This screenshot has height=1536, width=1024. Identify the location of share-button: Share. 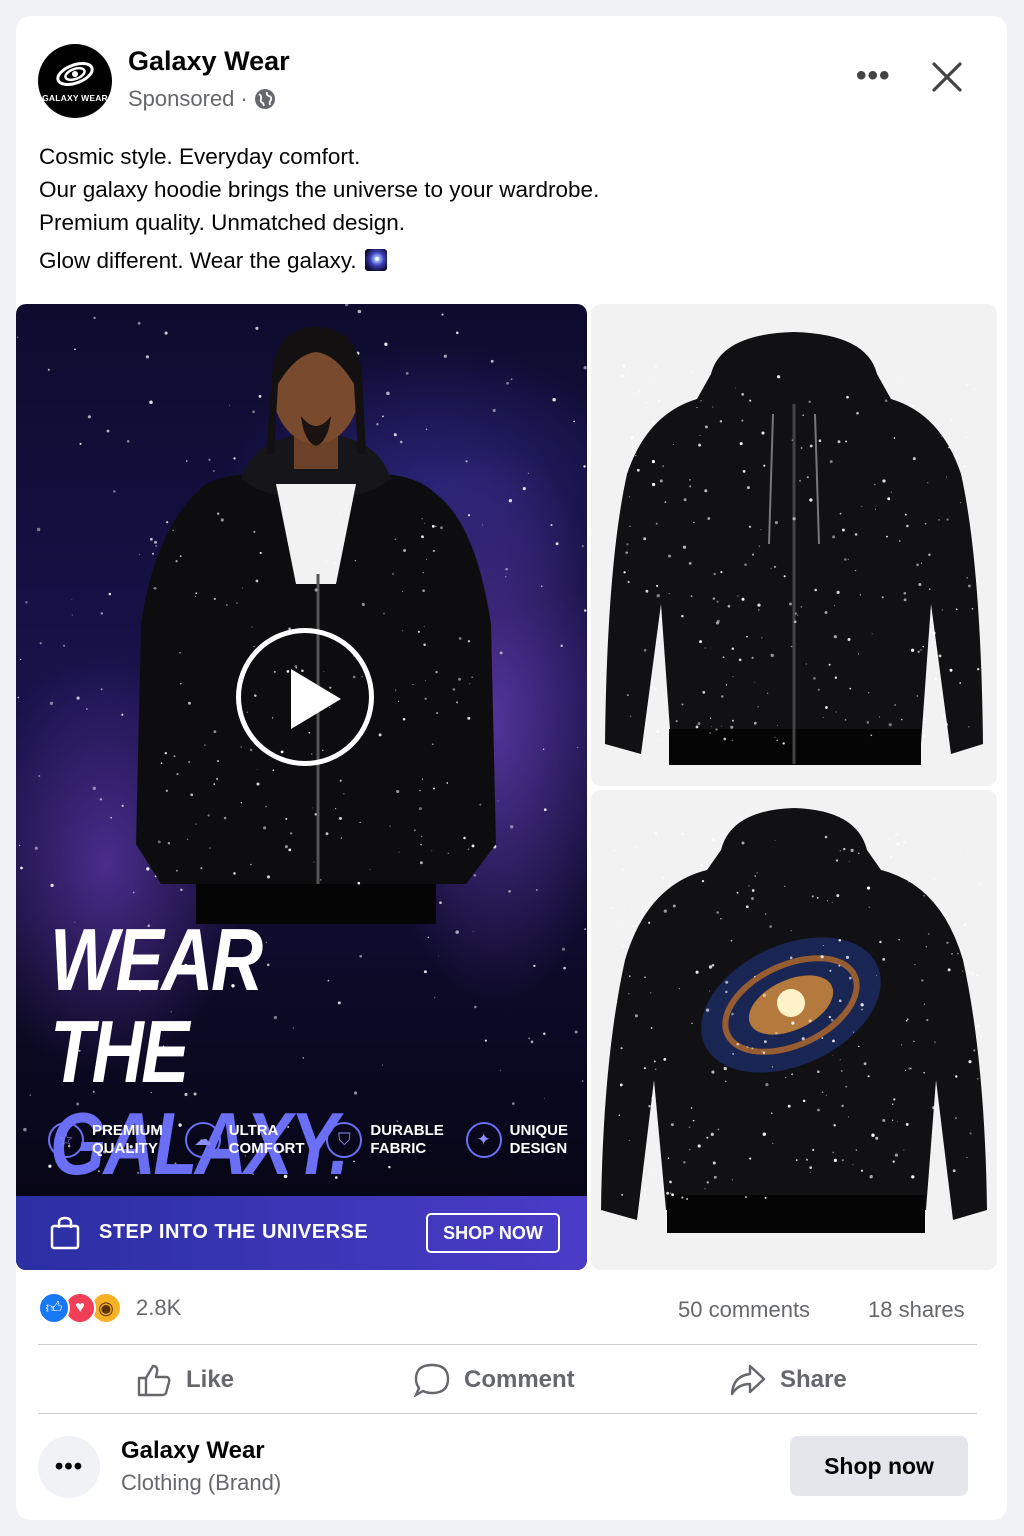
(788, 1380).